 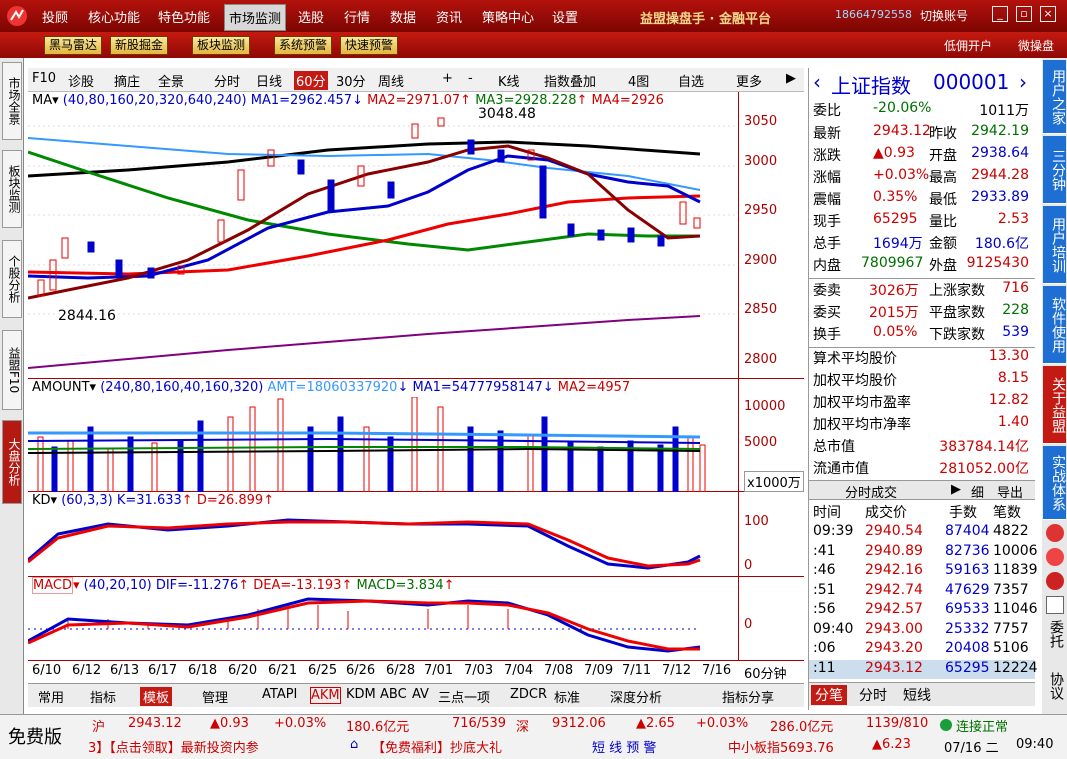 I want to click on micro-trade-link: 微操盘, so click(x=1036, y=45).